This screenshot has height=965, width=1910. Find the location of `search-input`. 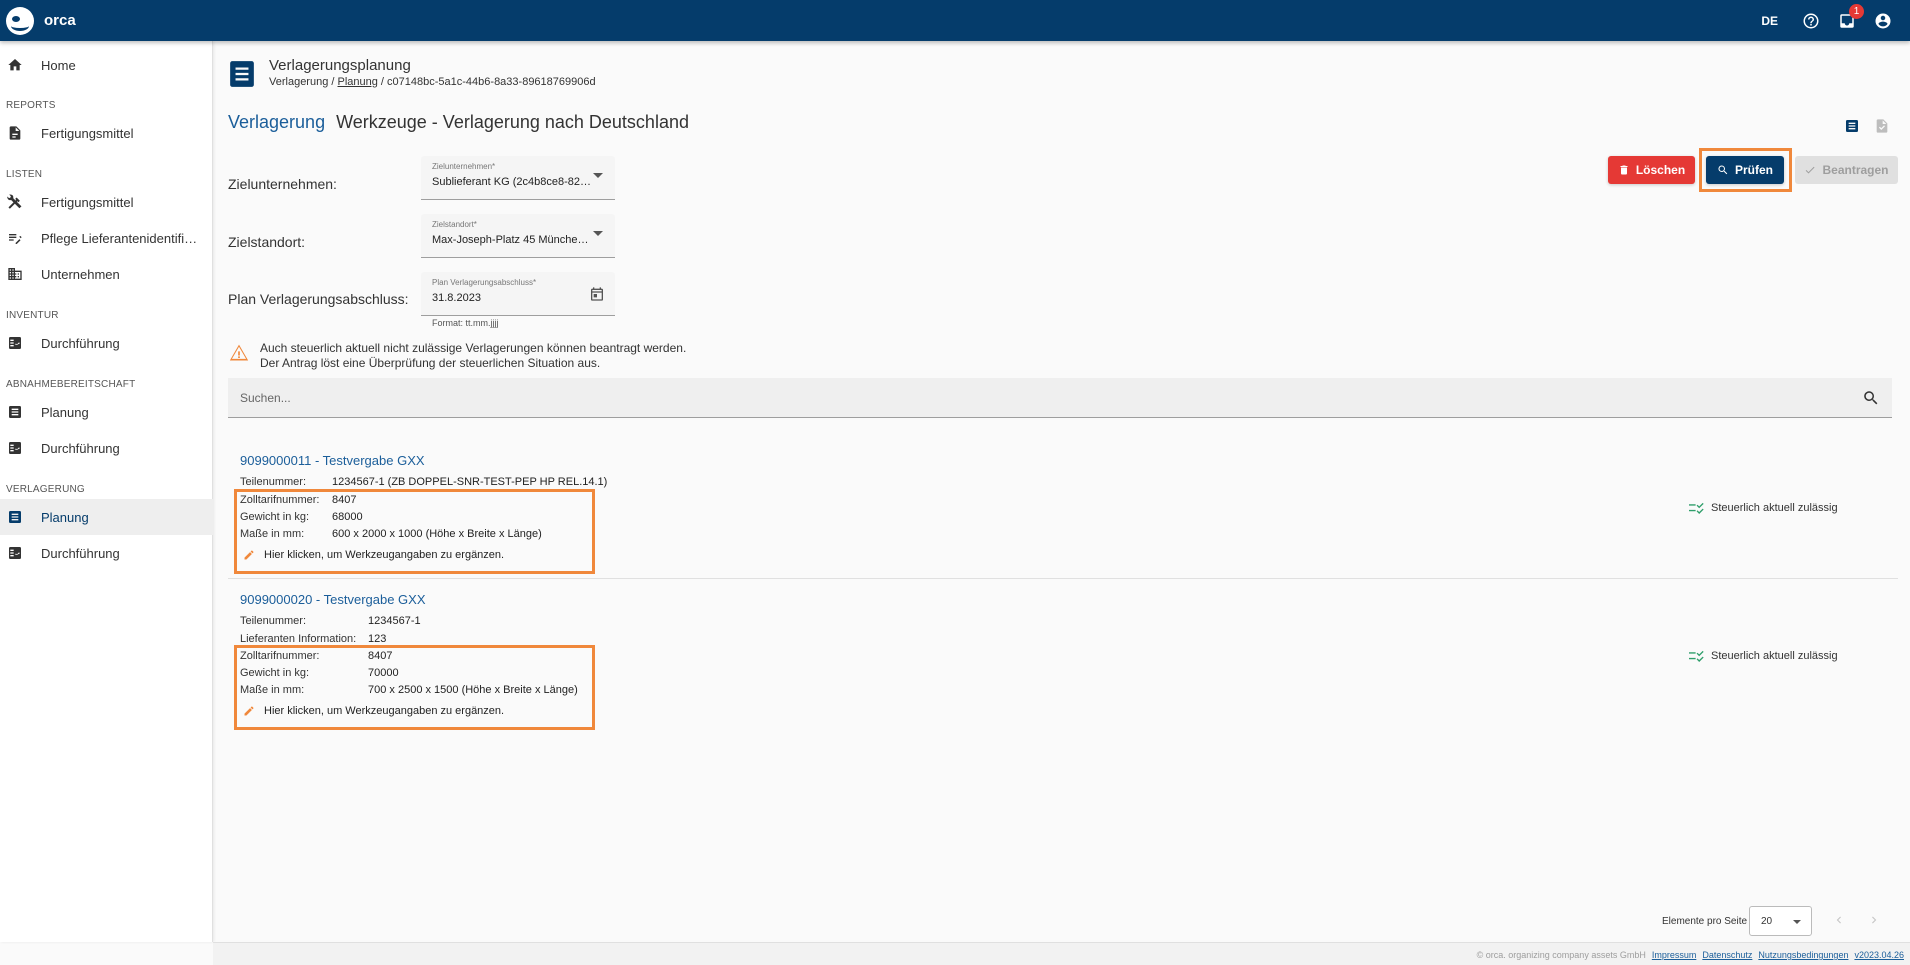

search-input is located at coordinates (990, 398).